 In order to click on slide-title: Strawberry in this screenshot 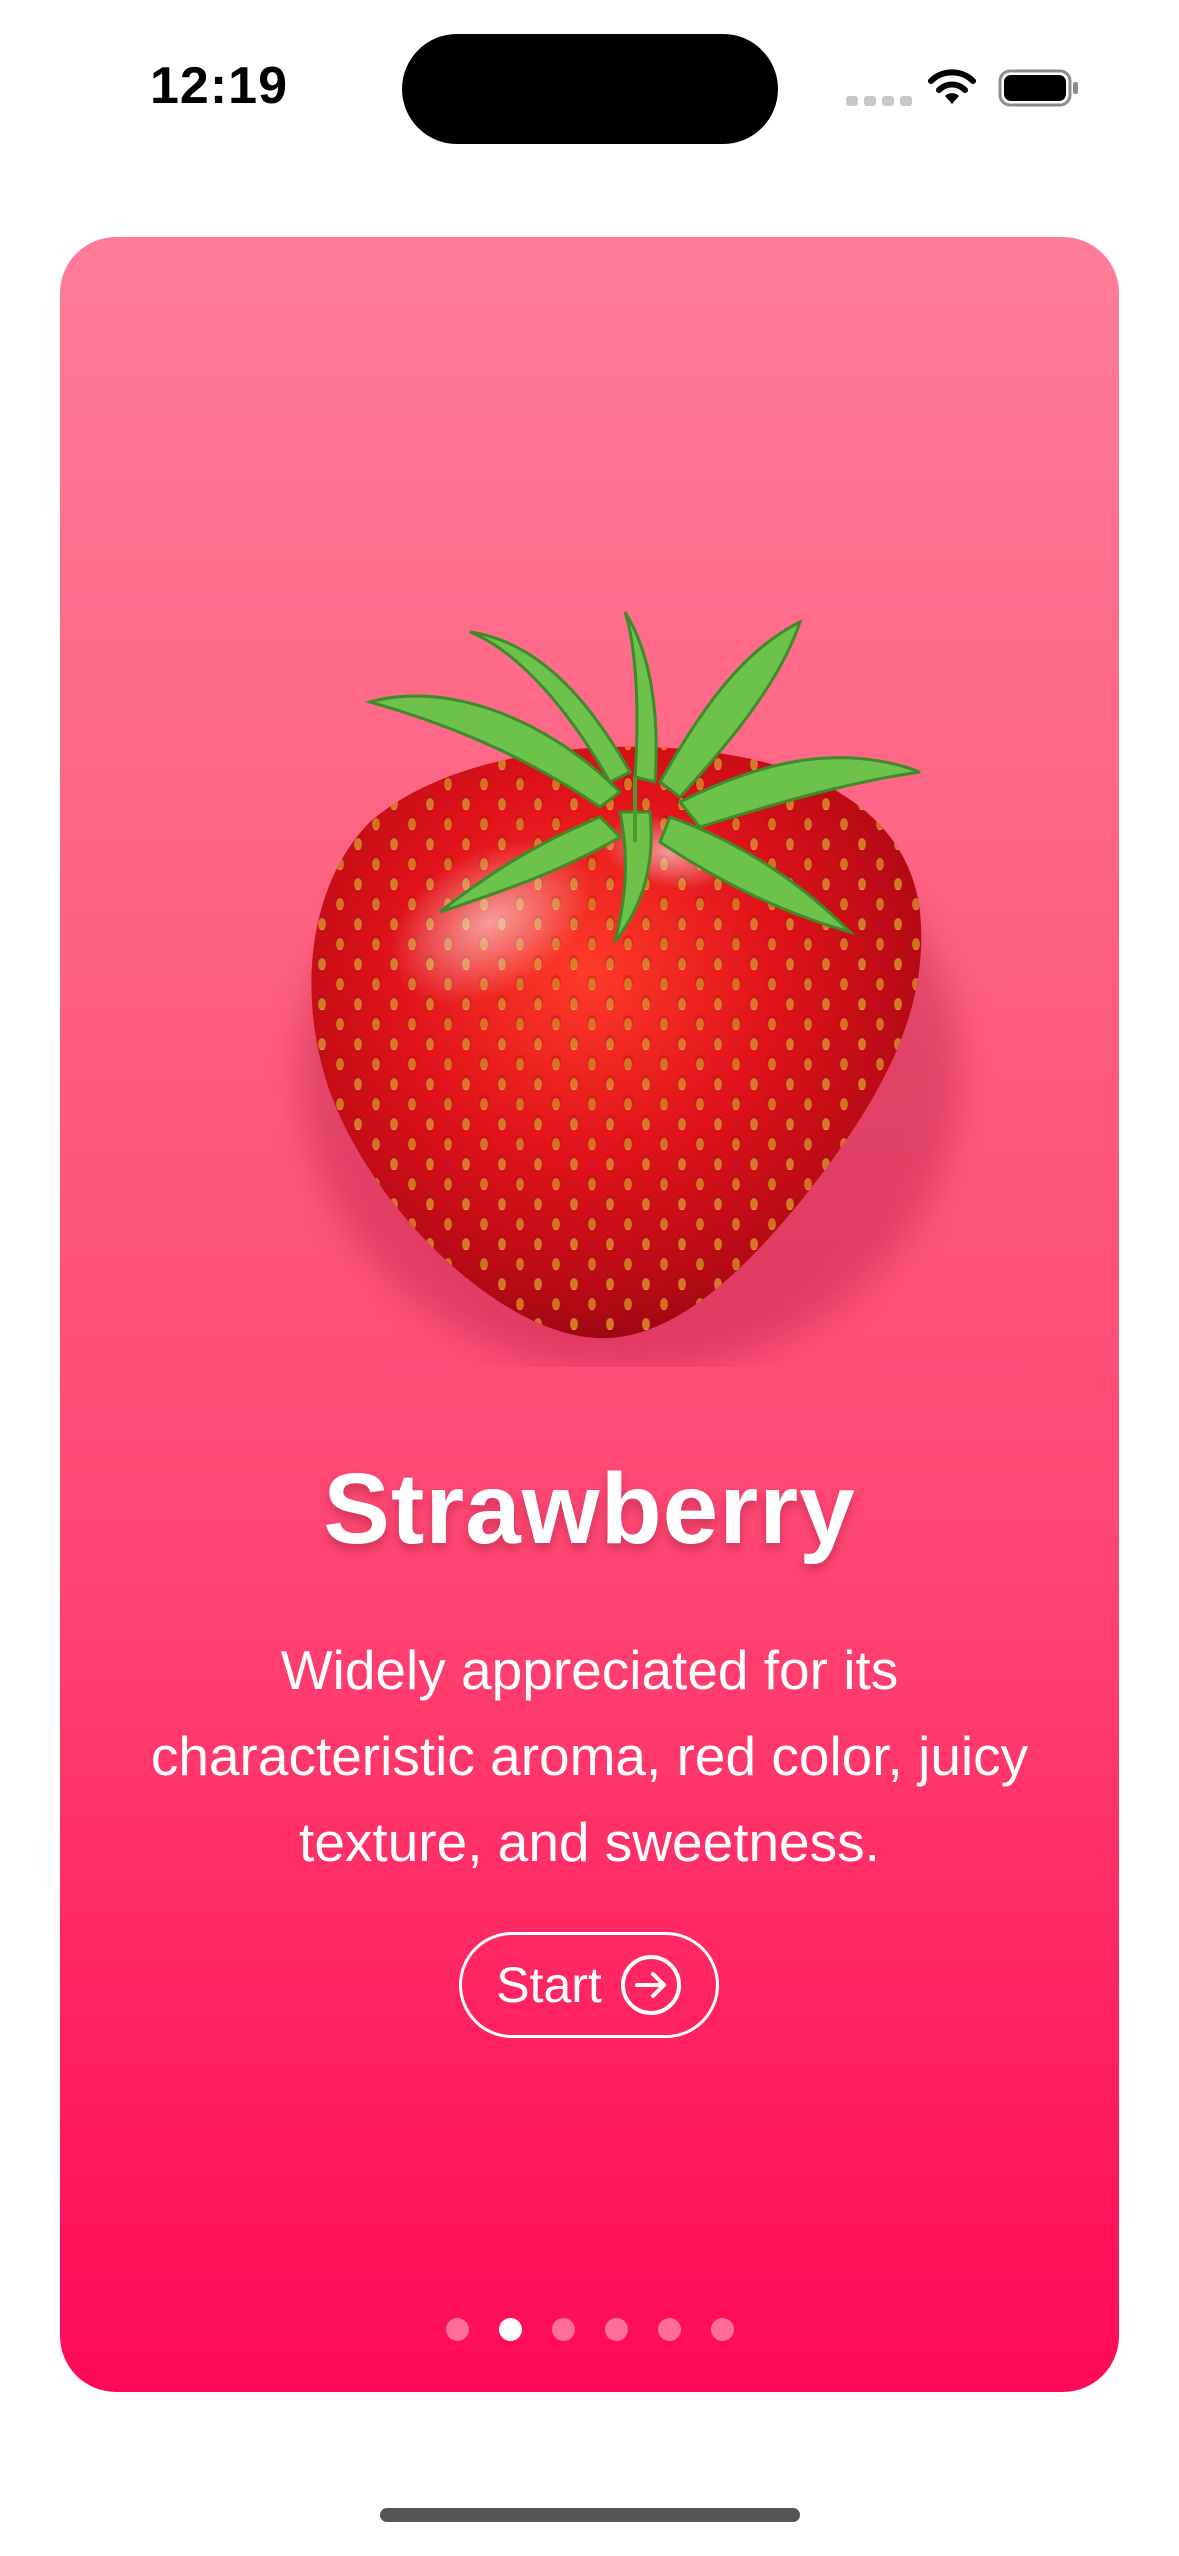, I will do `click(589, 1509)`.